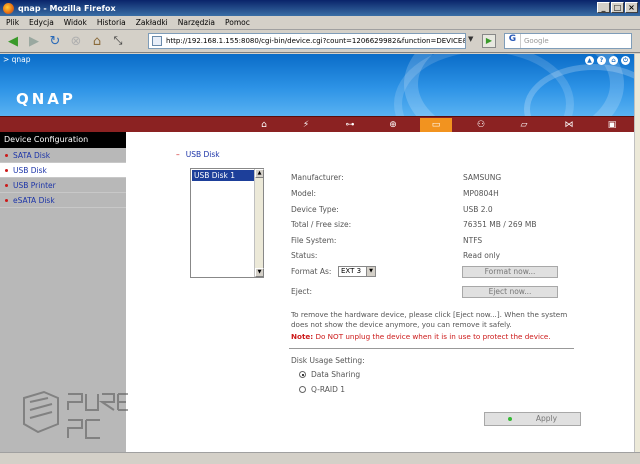  Describe the element at coordinates (157, 41) in the screenshot. I see `page-icon` at that location.